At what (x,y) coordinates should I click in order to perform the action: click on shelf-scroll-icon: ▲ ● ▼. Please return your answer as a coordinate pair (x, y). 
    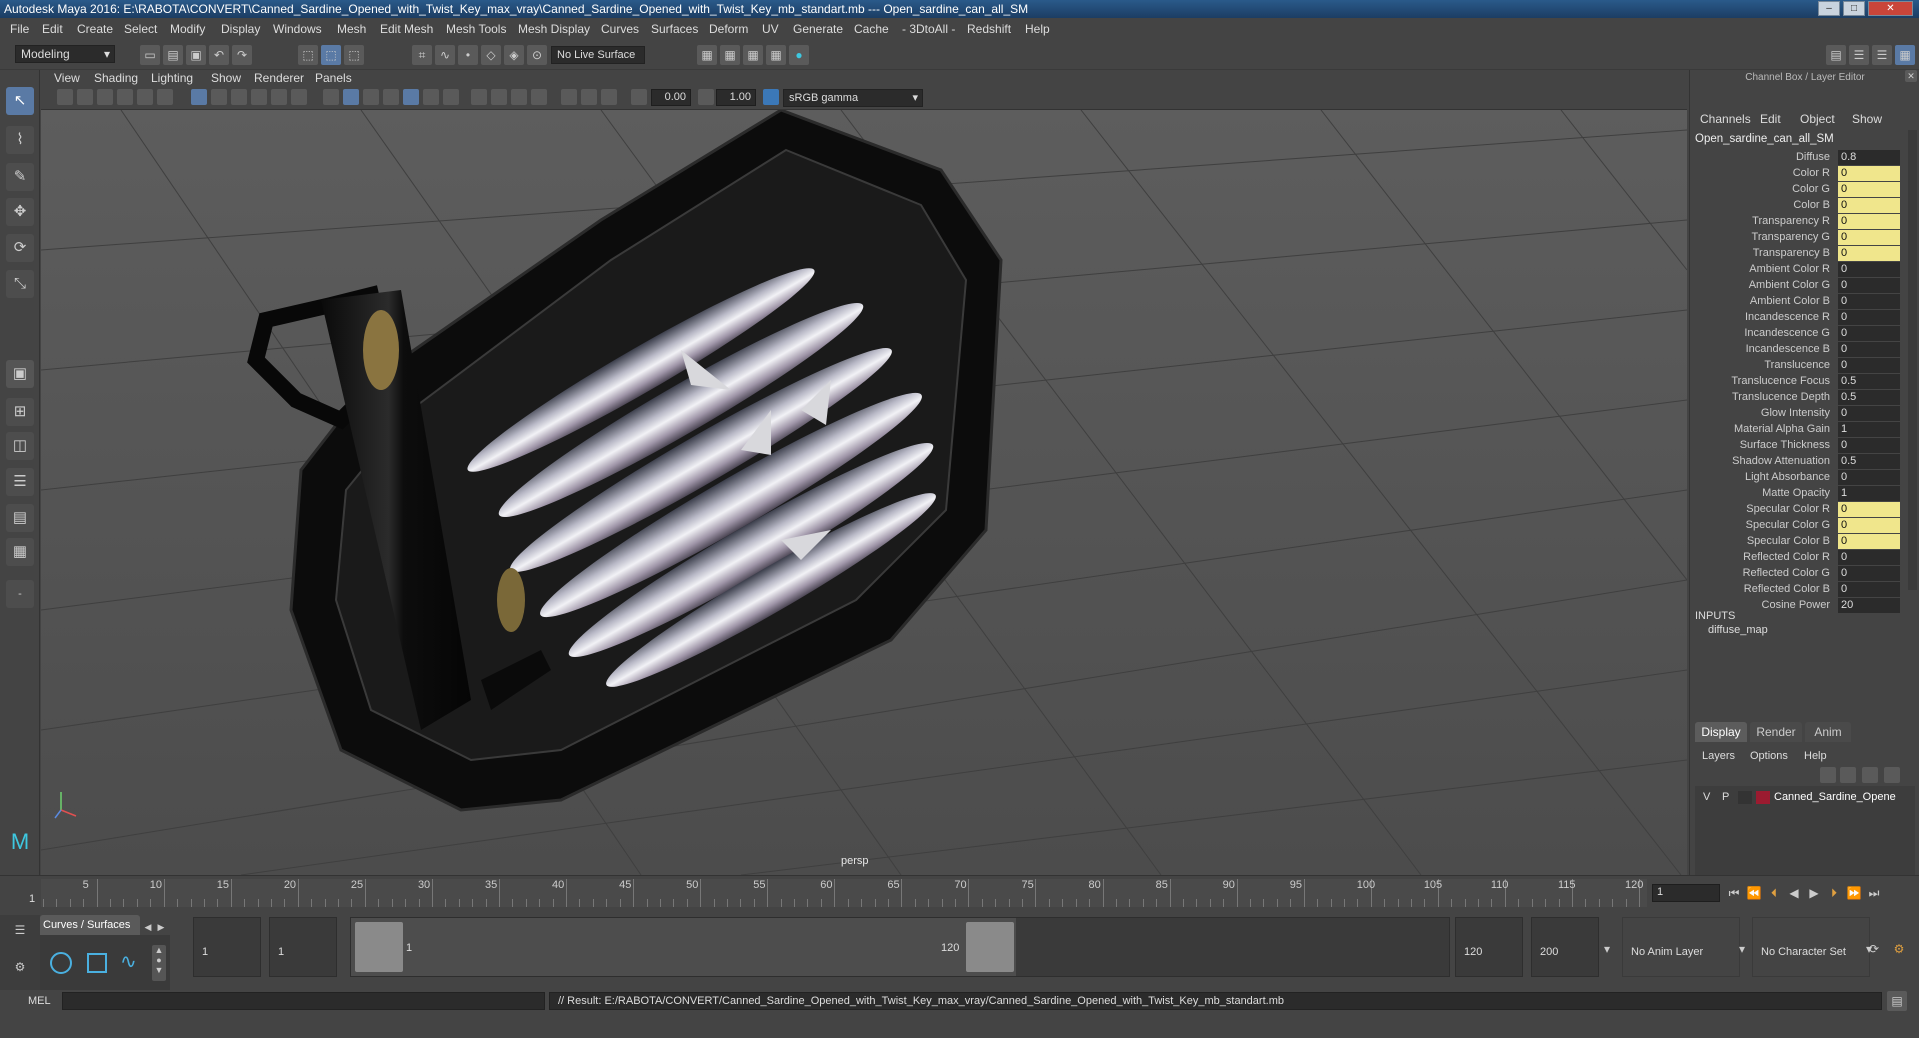
    Looking at the image, I should click on (159, 963).